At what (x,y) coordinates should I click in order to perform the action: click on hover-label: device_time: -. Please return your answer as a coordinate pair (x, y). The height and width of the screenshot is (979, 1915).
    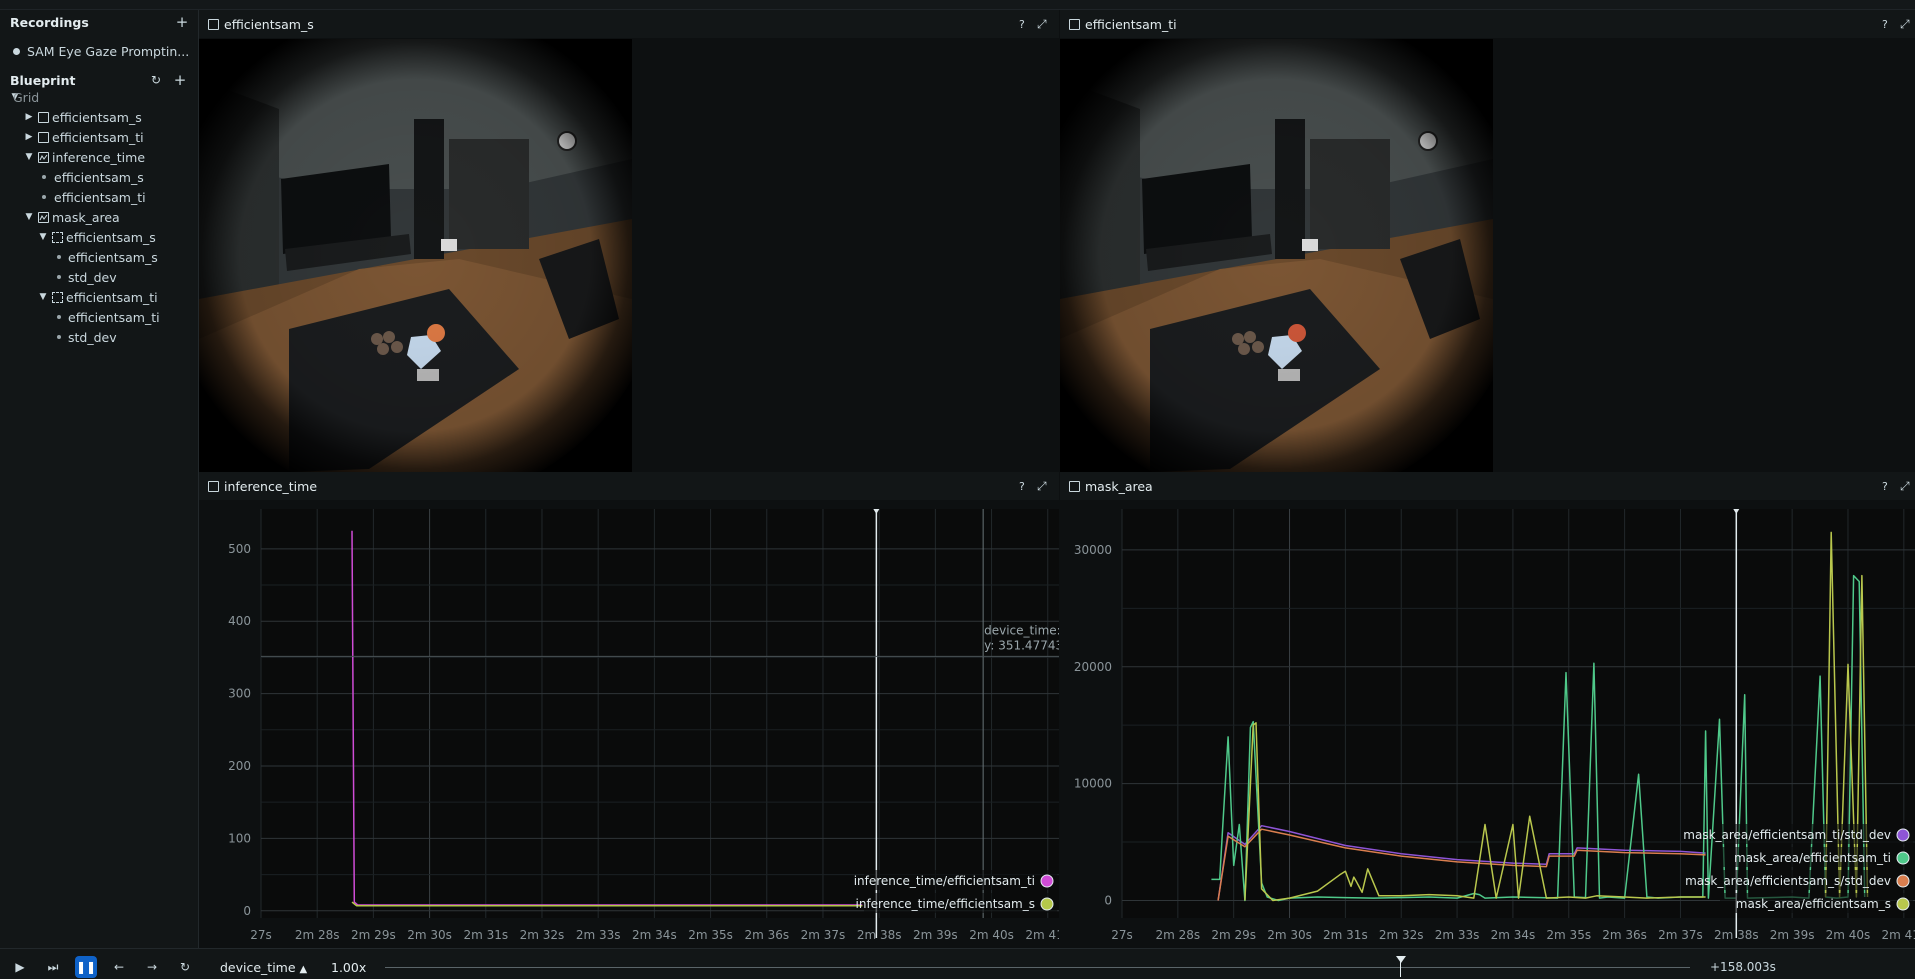
    Looking at the image, I should click on (1021, 630).